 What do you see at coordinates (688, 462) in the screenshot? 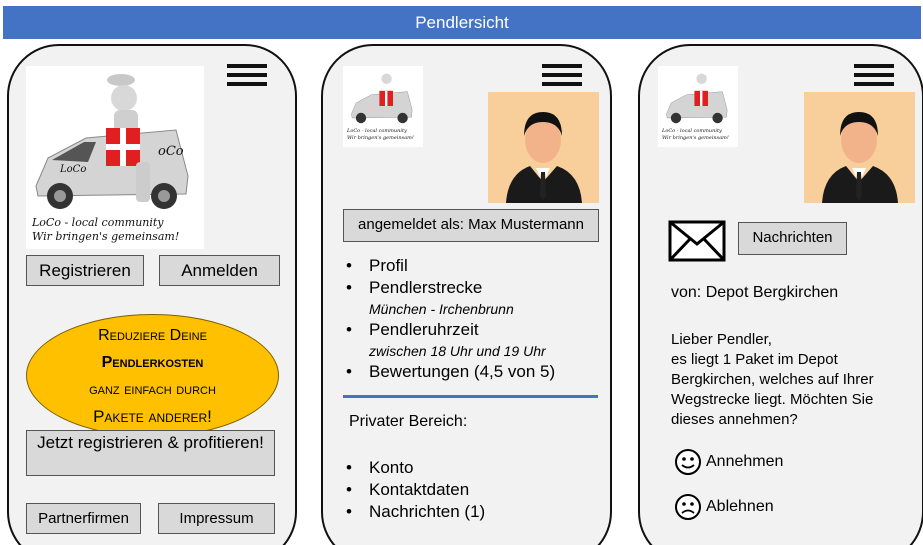
I see `happy-smiley-icon` at bounding box center [688, 462].